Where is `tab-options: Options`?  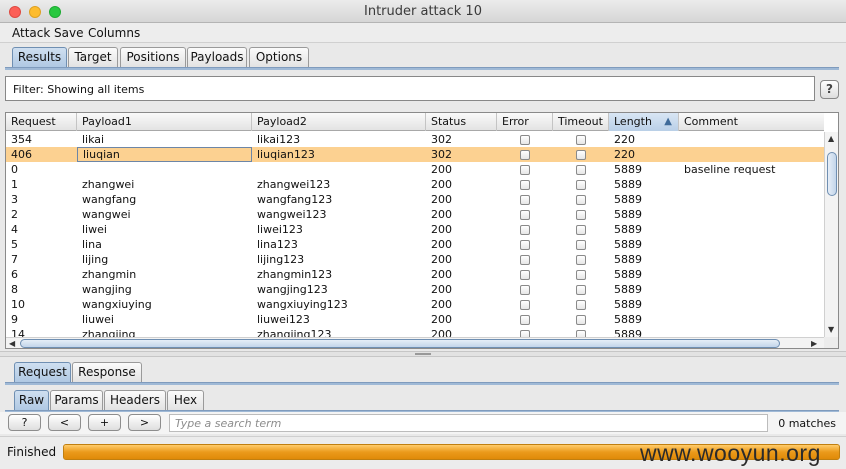 tab-options: Options is located at coordinates (279, 57).